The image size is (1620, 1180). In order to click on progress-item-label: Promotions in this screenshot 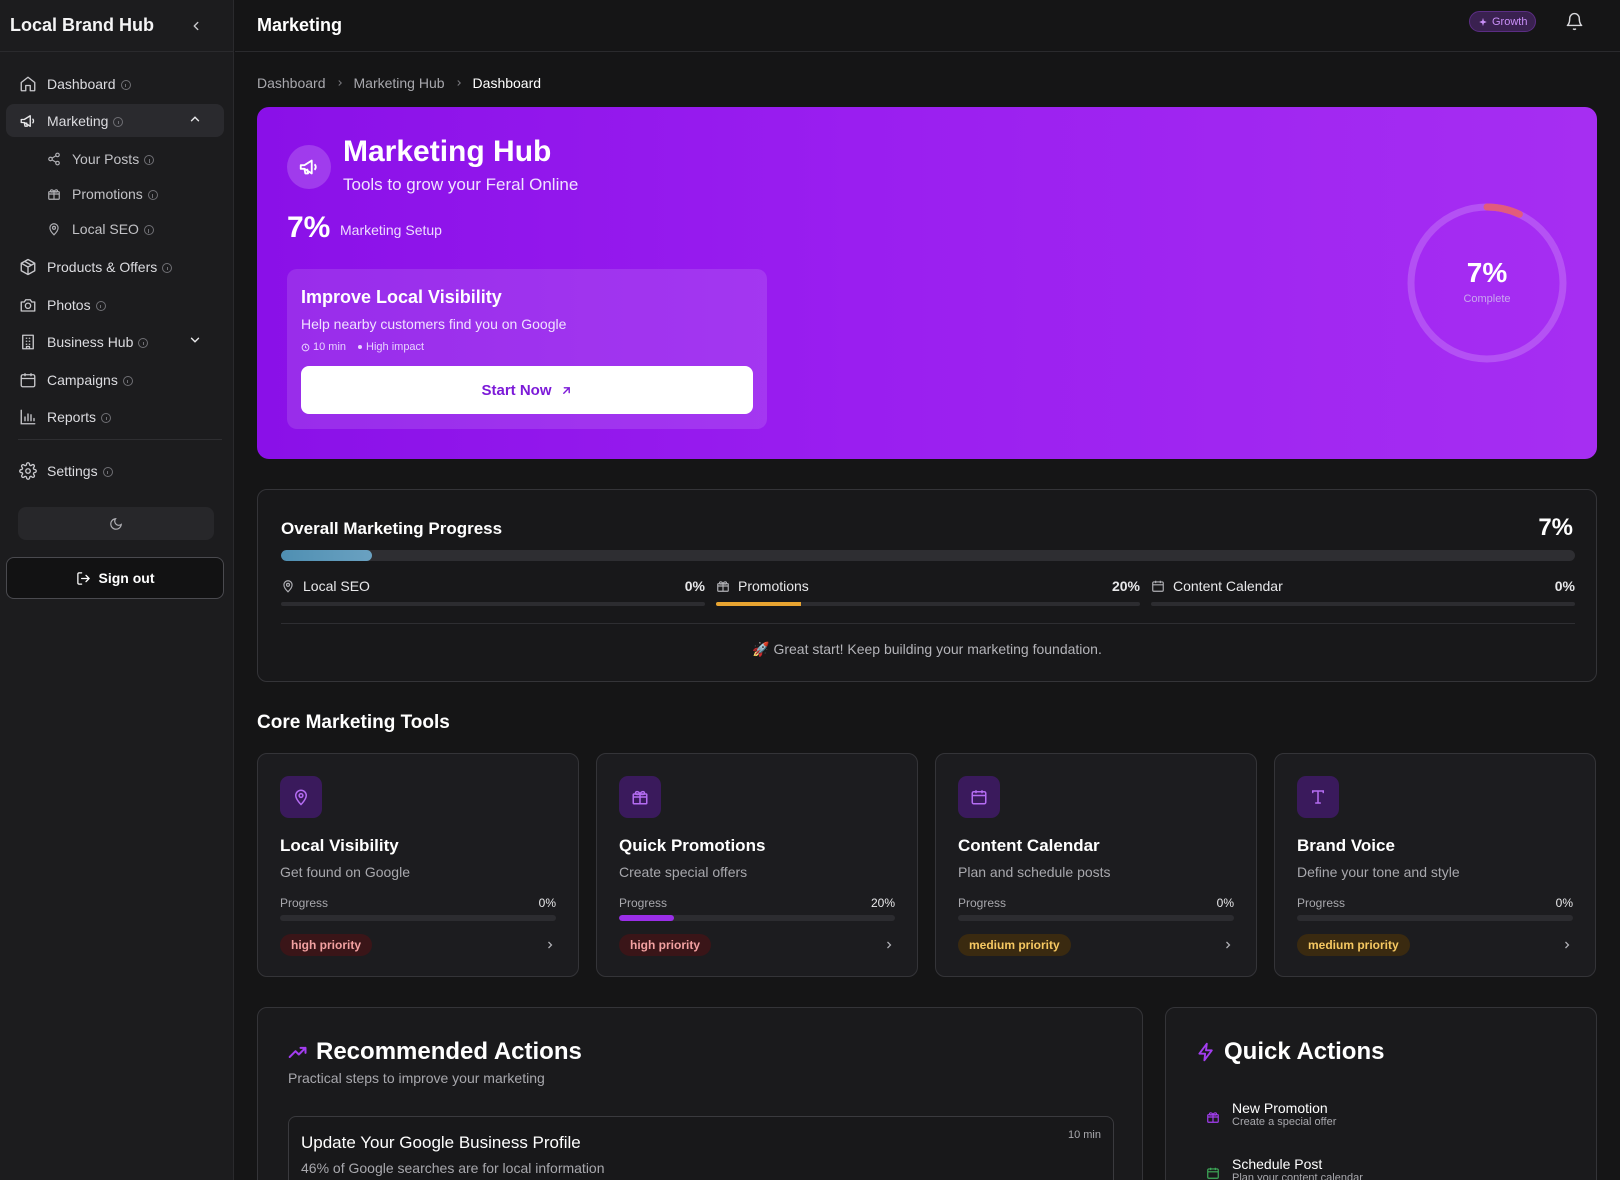, I will do `click(773, 586)`.